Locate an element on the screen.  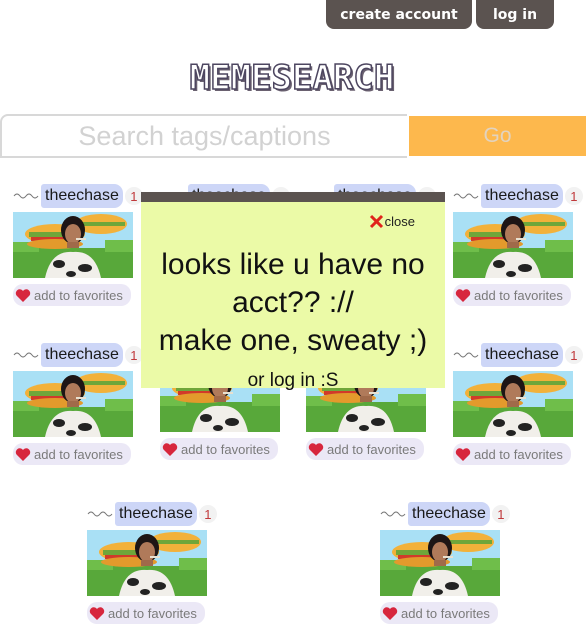
memesearch-logo: MEMESEARCH MEMESEARCH is located at coordinates (294, 79).